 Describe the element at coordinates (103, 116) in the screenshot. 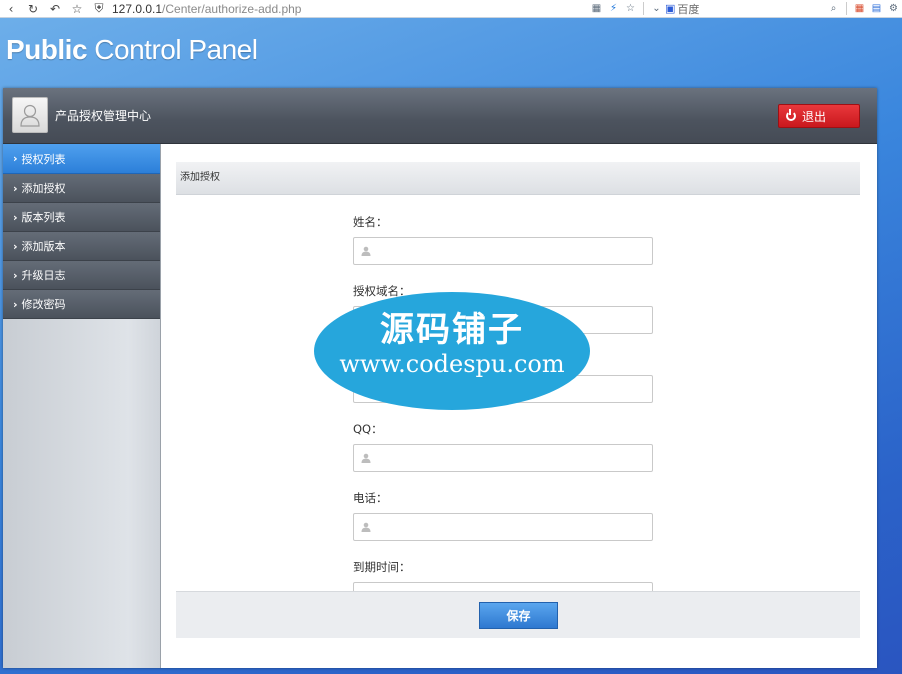

I see `center-title: 产品授权管理中心` at that location.